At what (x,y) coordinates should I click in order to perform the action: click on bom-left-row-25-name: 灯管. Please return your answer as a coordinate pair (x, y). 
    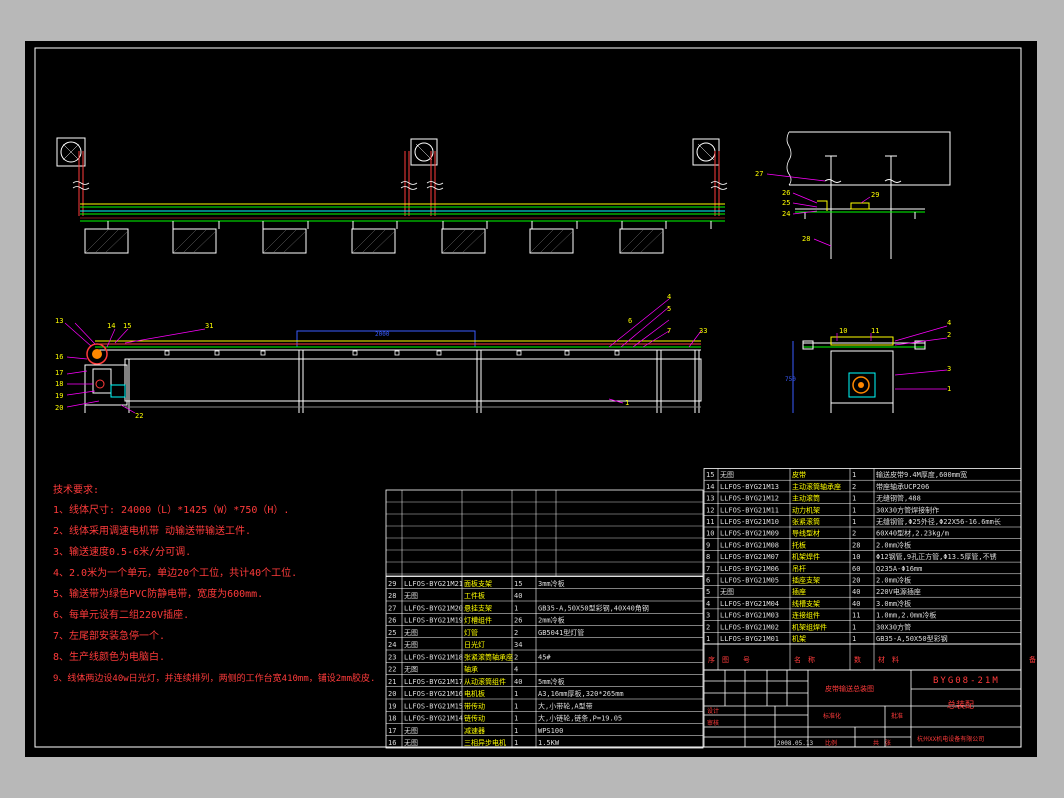
    Looking at the image, I should click on (471, 632).